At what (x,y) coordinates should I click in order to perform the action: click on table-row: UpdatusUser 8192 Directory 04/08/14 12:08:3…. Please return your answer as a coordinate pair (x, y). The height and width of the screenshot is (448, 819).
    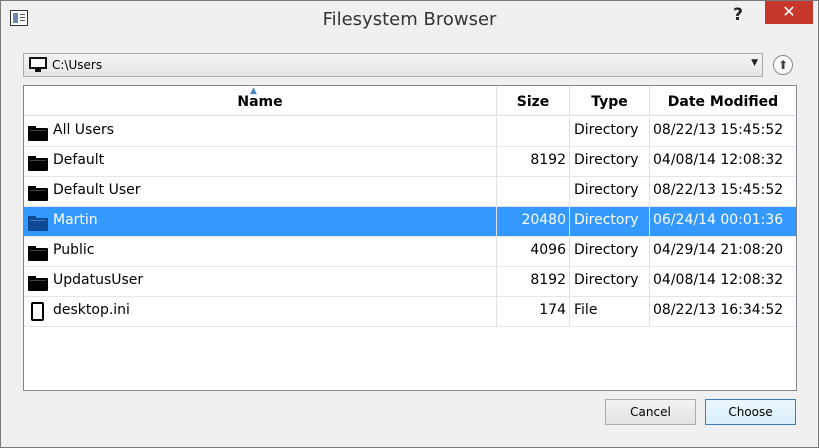
    Looking at the image, I should click on (410, 282).